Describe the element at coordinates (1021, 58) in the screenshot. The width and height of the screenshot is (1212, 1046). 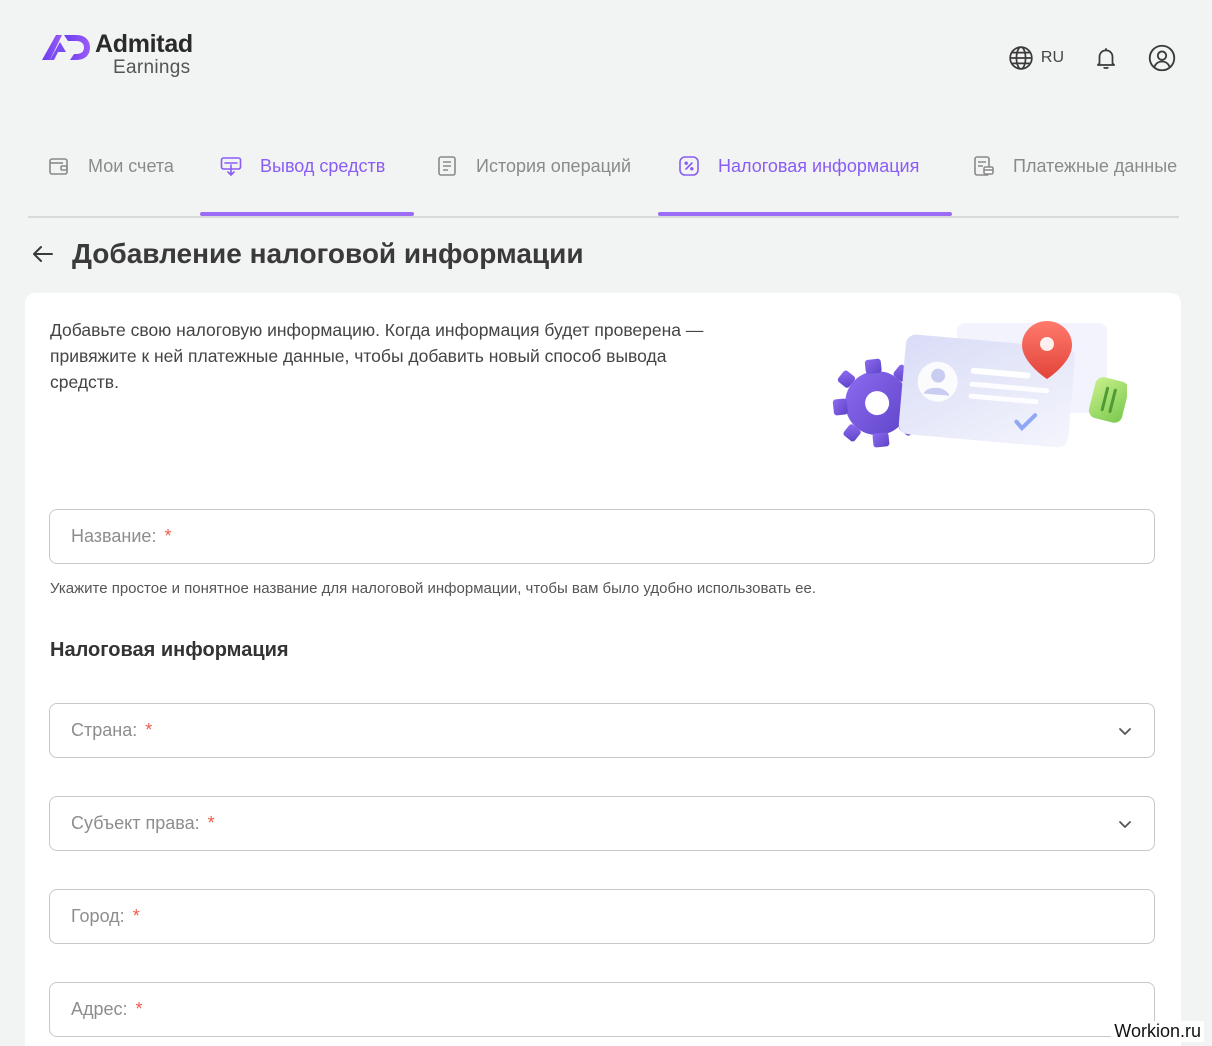
I see `globe-icon` at that location.